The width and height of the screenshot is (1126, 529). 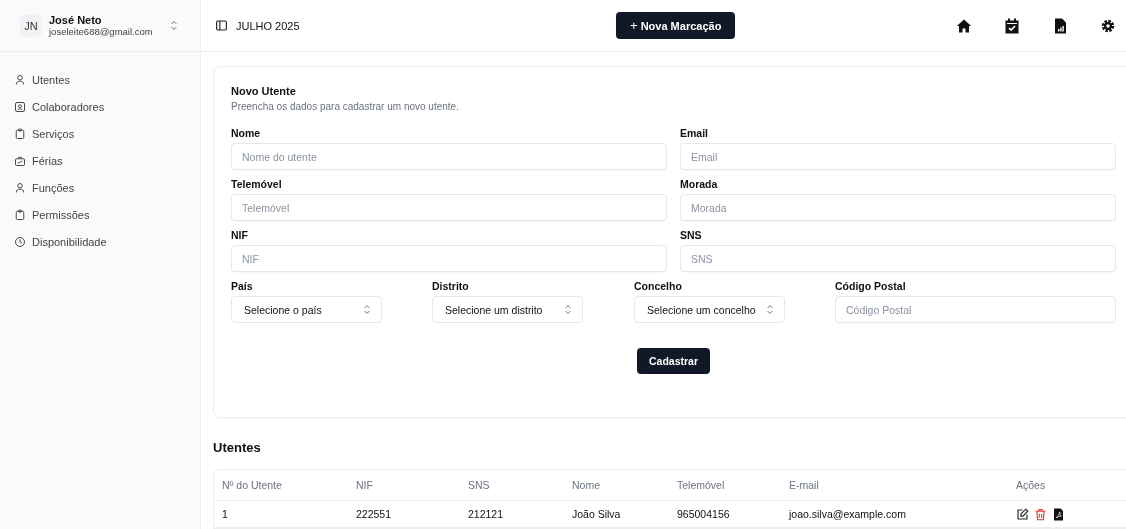 I want to click on select-field: Selecione o país, so click(x=306, y=309).